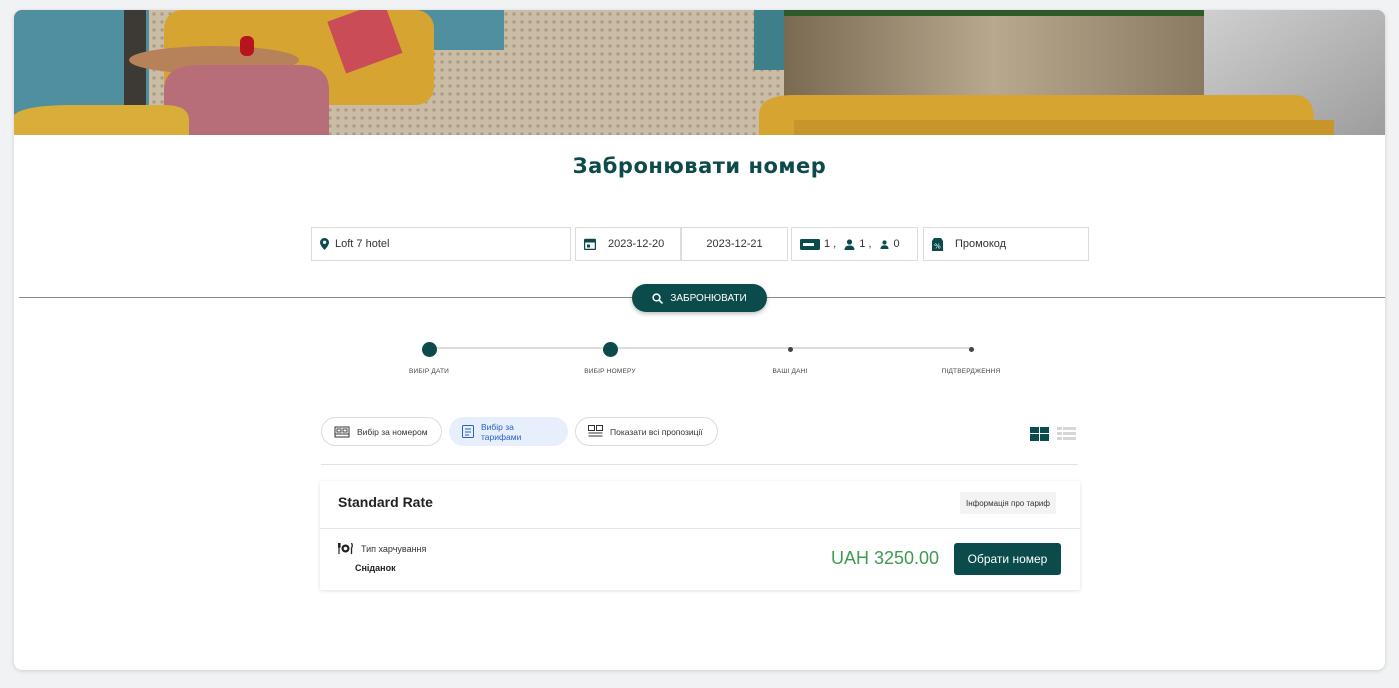  What do you see at coordinates (392, 431) in the screenshot?
I see `filter-label: Вибір за номером` at bounding box center [392, 431].